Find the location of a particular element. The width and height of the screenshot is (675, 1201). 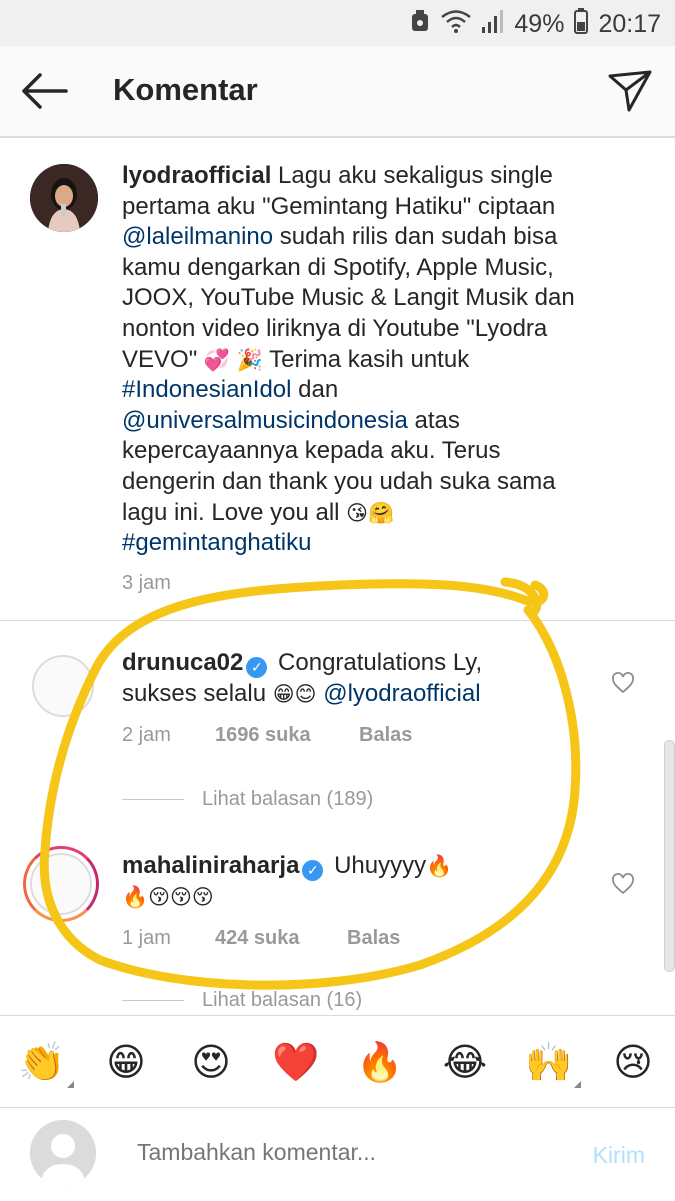

mention-link: @lyodraofficial is located at coordinates (401, 693).